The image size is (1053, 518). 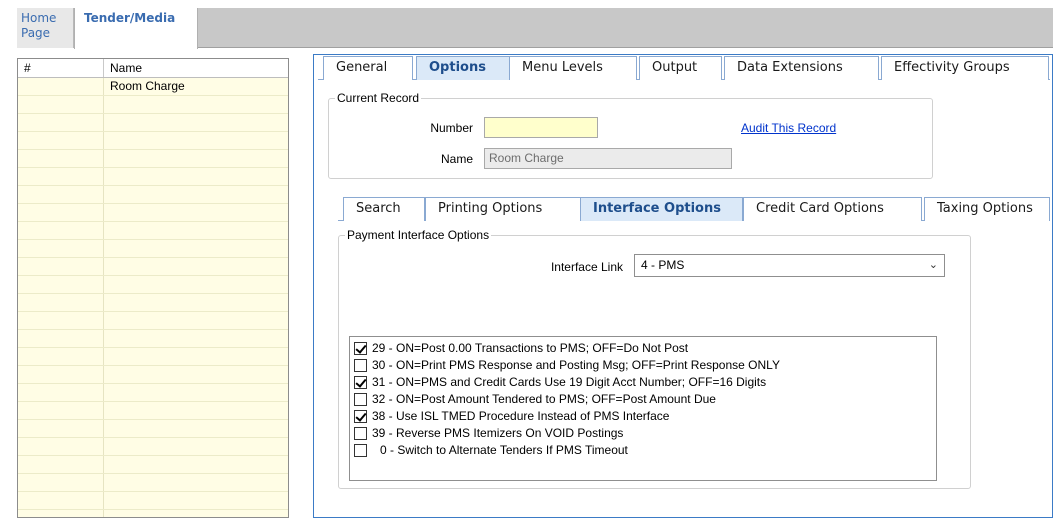 What do you see at coordinates (541, 127) in the screenshot?
I see `number-field` at bounding box center [541, 127].